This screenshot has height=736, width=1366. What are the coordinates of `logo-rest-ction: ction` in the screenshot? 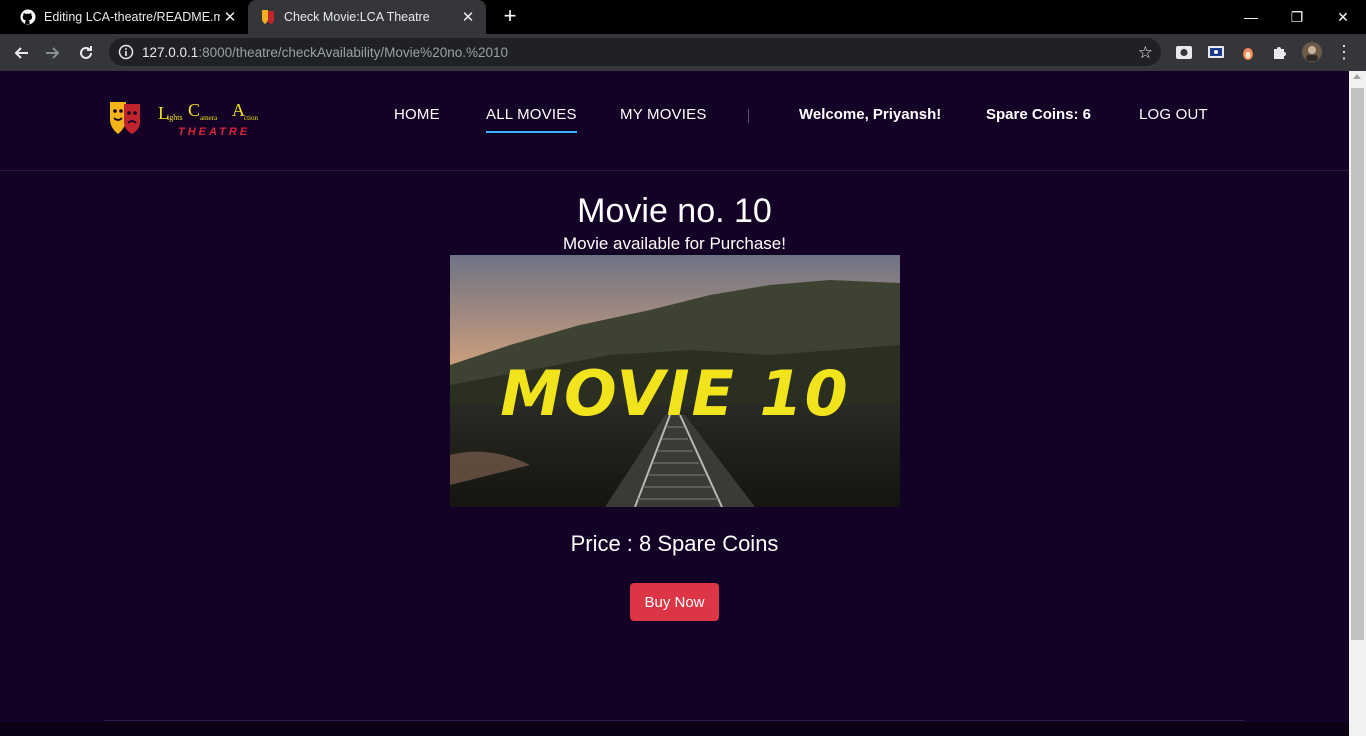 It's located at (251, 118).